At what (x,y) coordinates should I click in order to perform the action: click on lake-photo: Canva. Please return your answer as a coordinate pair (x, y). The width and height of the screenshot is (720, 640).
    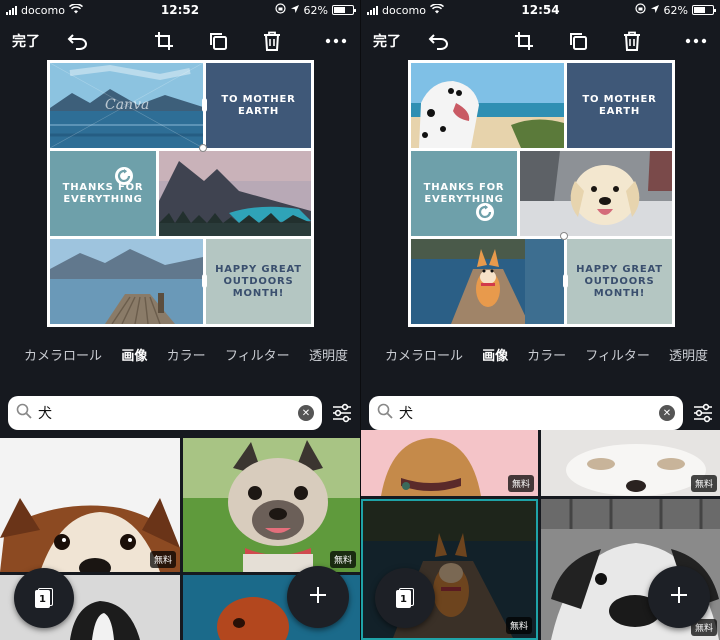
    Looking at the image, I should click on (126, 105).